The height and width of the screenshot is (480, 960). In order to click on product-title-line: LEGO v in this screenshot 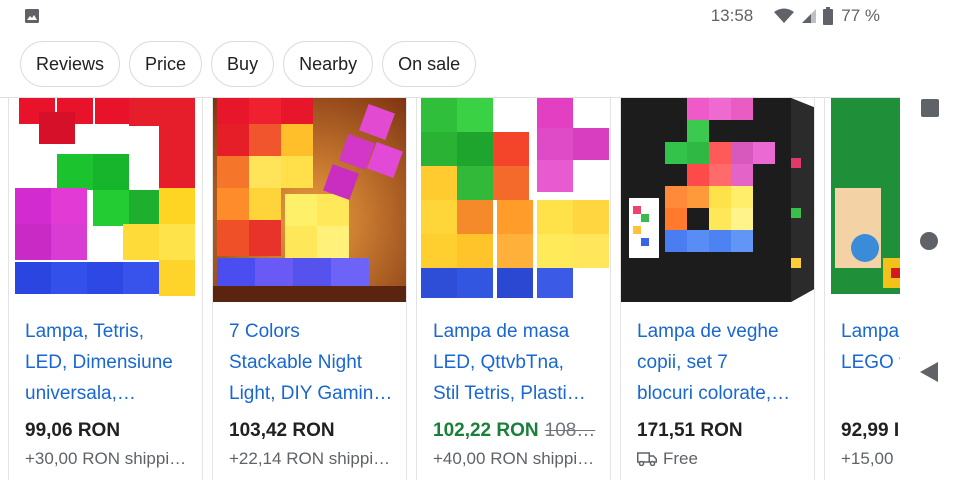, I will do `click(870, 362)`.